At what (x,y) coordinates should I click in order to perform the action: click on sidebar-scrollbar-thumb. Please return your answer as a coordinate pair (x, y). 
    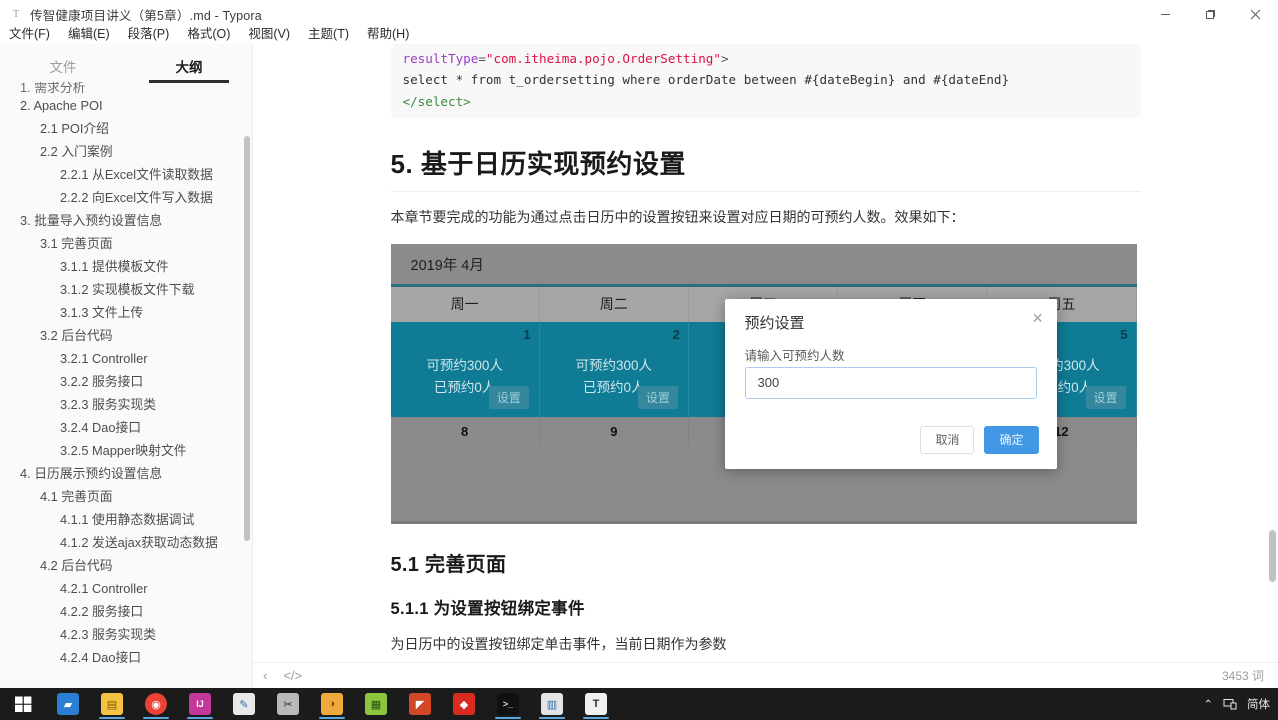
    Looking at the image, I should click on (247, 338).